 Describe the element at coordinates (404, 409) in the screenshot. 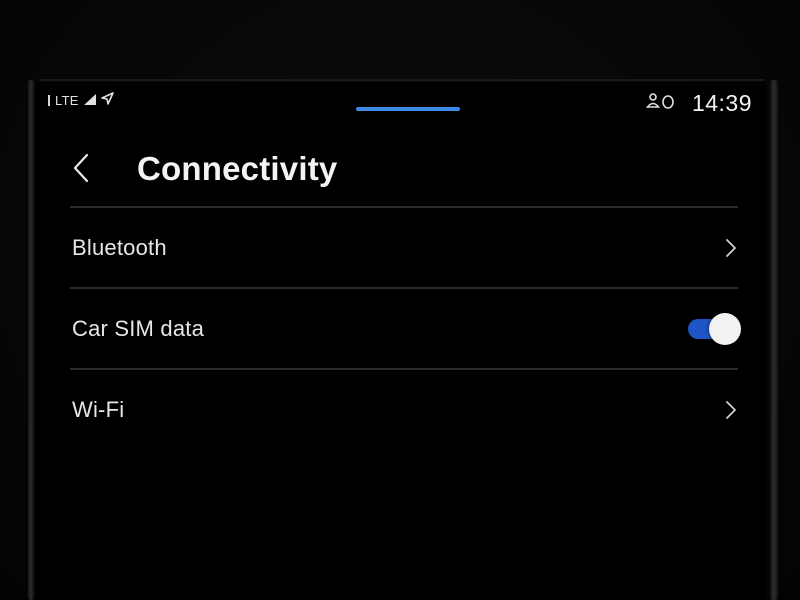

I see `setting-row-wifi: Wi-Fi` at that location.